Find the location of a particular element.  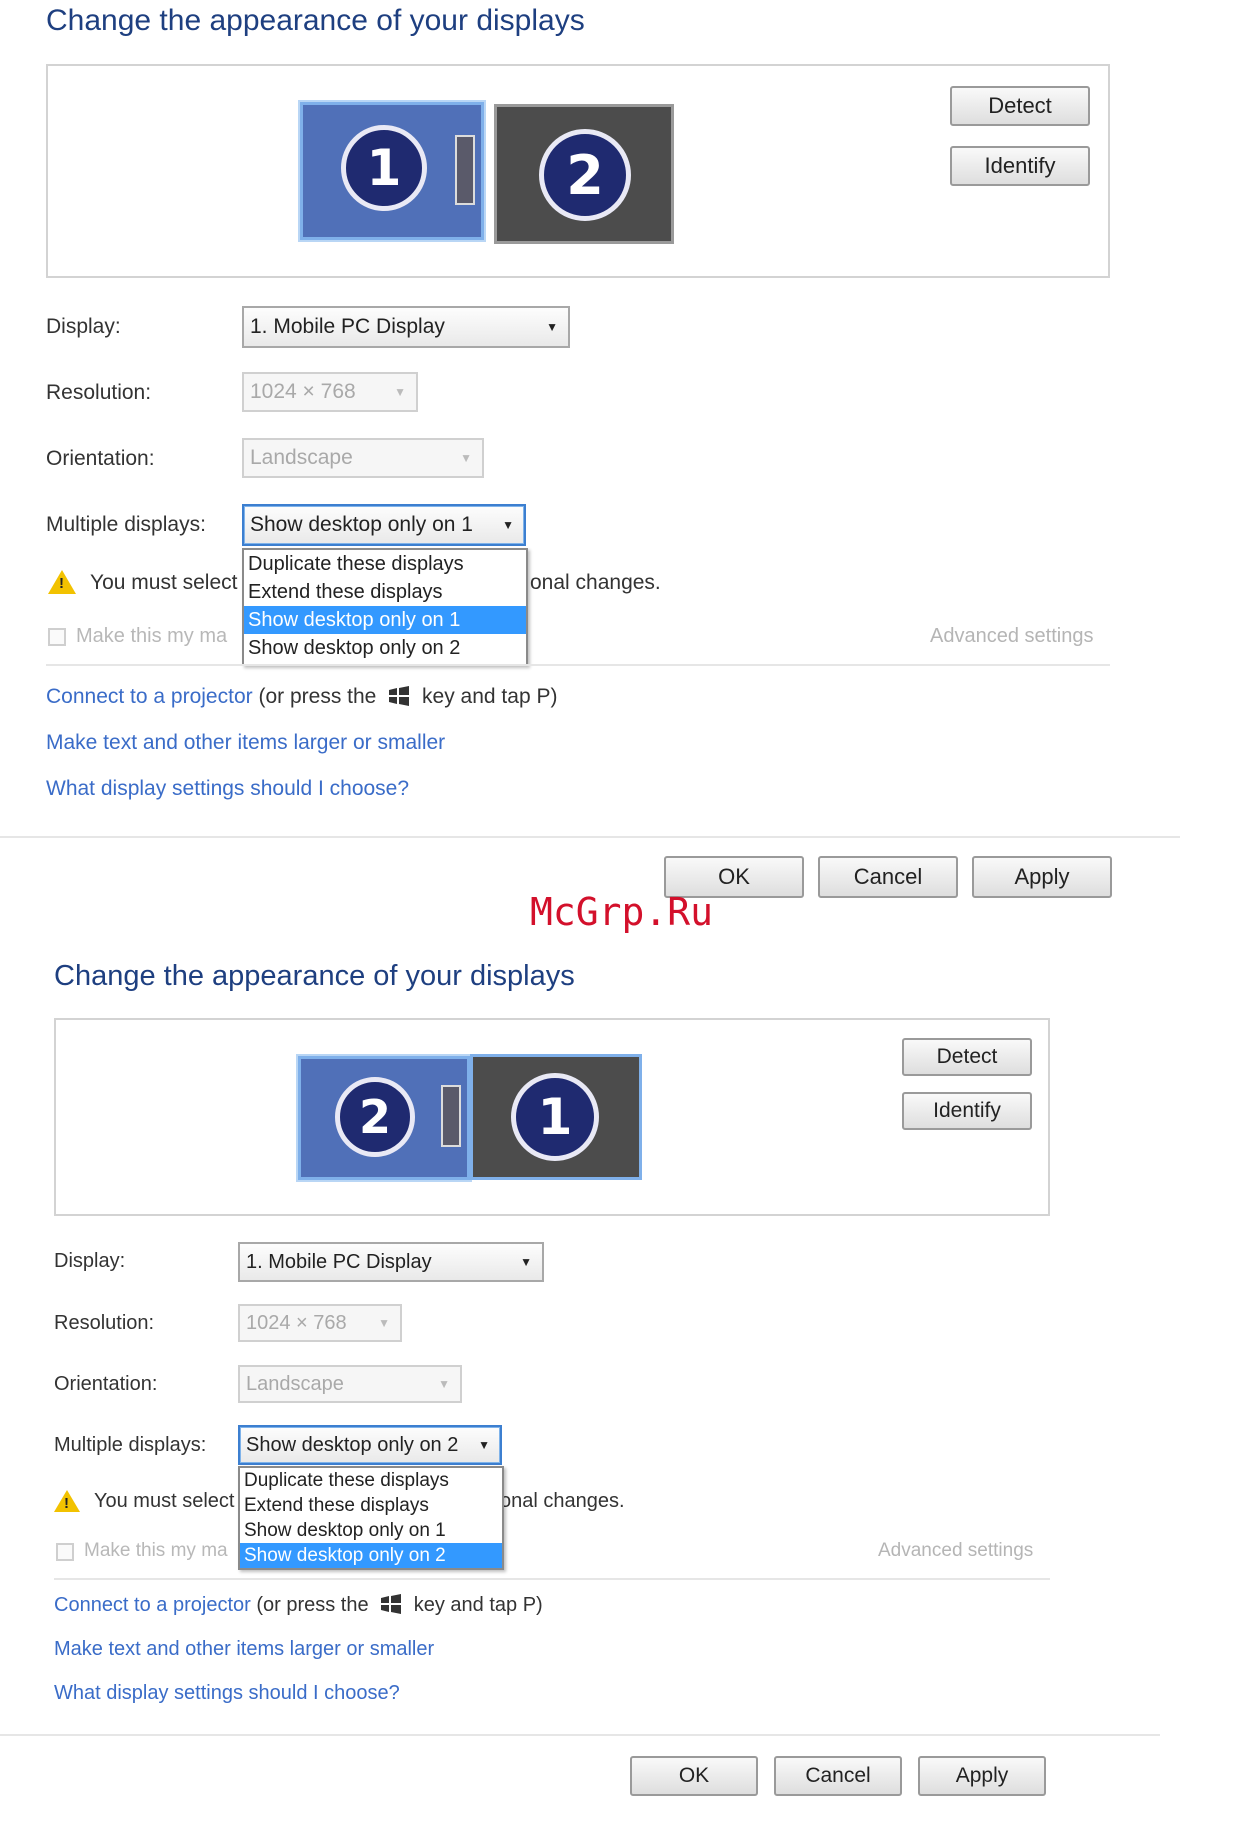

multiple-displays-select: Show desktop only on 1 ▼ is located at coordinates (384, 525).